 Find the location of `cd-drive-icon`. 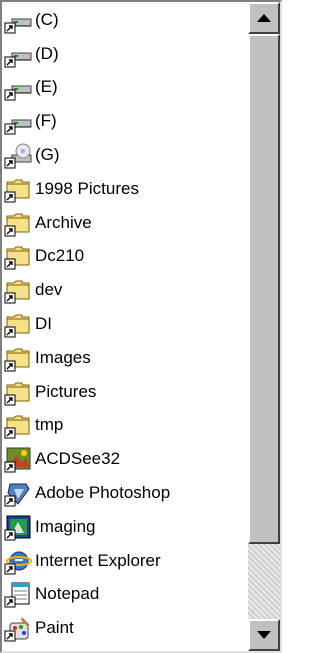

cd-drive-icon is located at coordinates (18, 155).